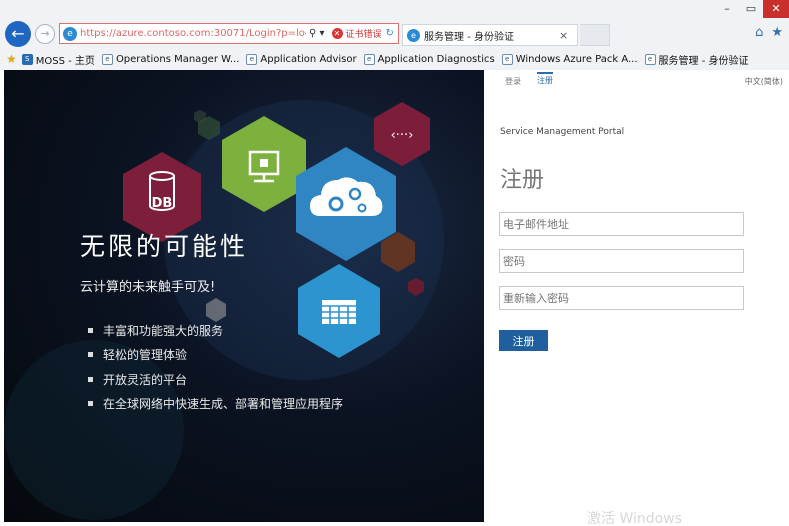  What do you see at coordinates (769, 32) in the screenshot?
I see `toolbar-icons: ⌂ ★` at bounding box center [769, 32].